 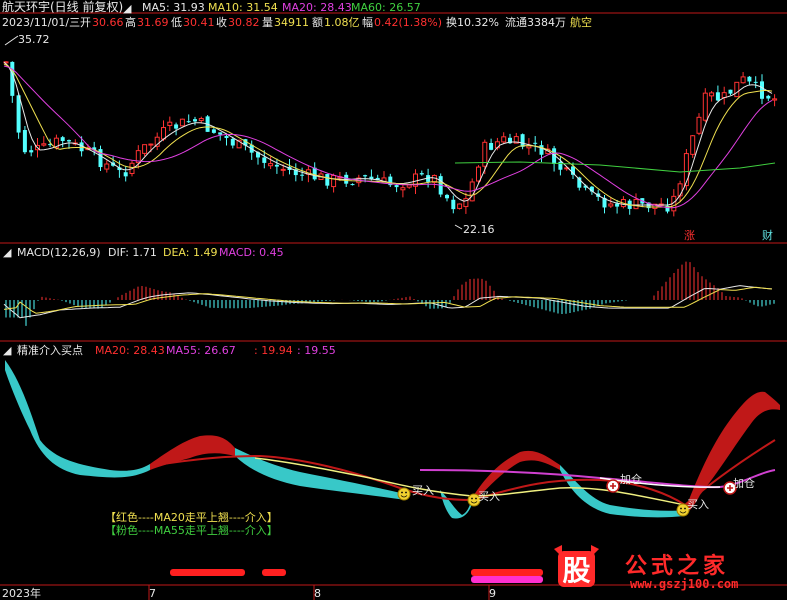 I want to click on macd-dif: DIF: 1.71, so click(x=132, y=252).